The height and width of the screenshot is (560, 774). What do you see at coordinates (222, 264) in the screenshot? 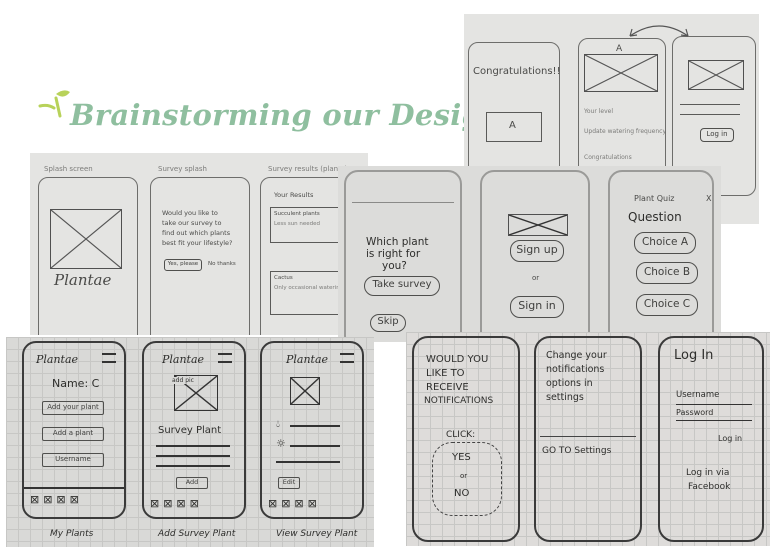
I see `no-link-sketch: No thanks` at bounding box center [222, 264].